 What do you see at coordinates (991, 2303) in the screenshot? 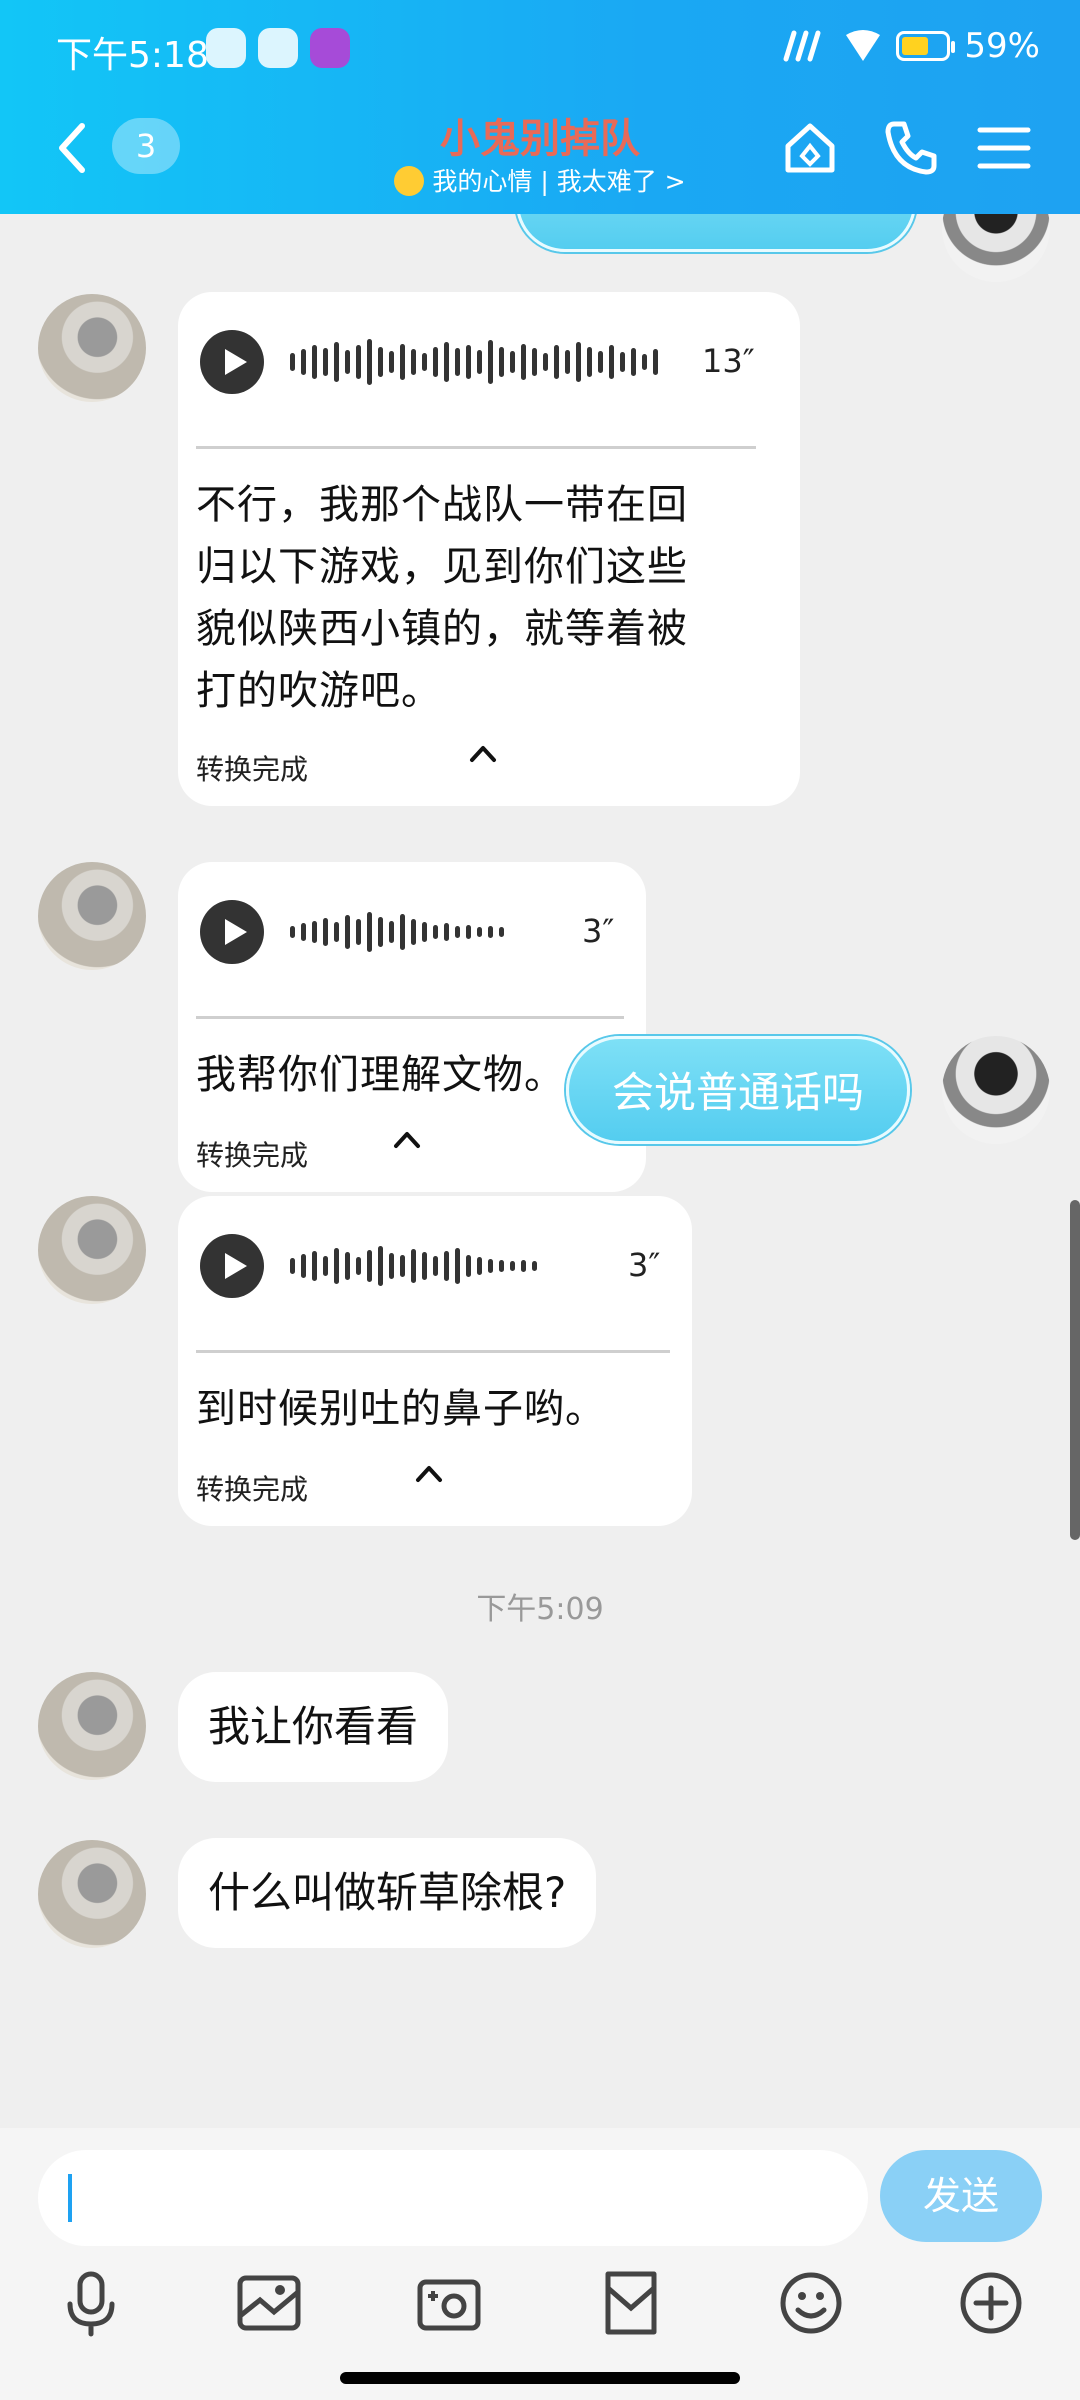
I see `plus-icon` at bounding box center [991, 2303].